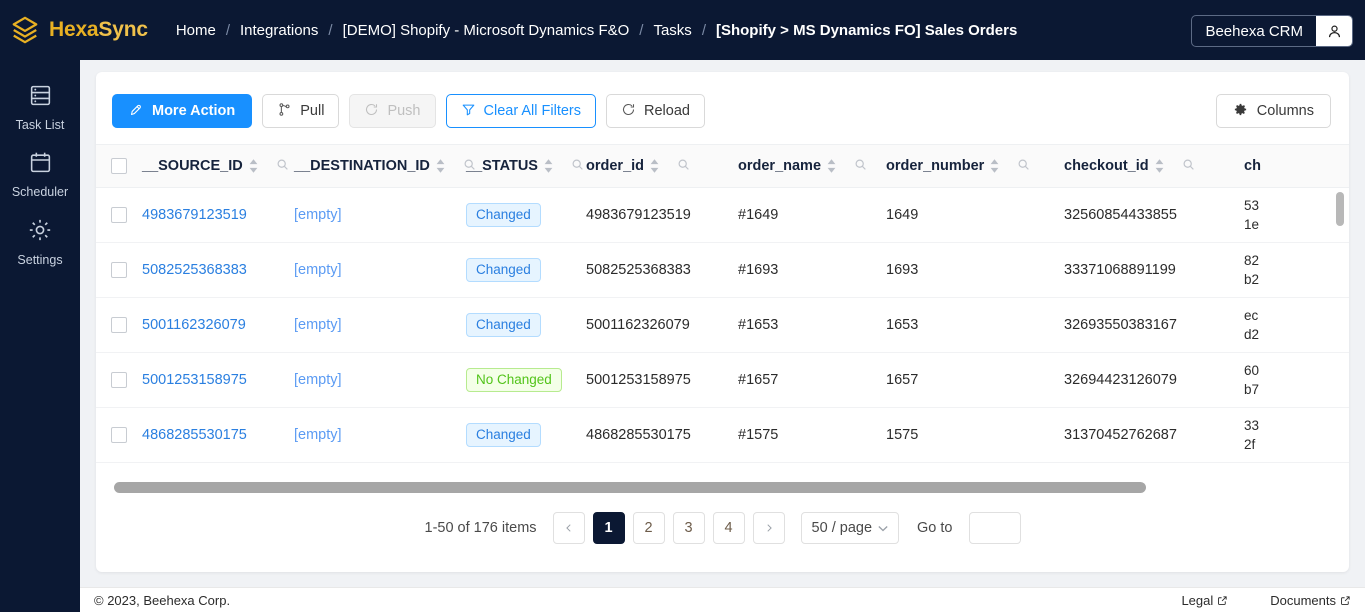 The height and width of the screenshot is (612, 1365). What do you see at coordinates (1120, 325) in the screenshot?
I see `cell-checkout-id: 32693550383167` at bounding box center [1120, 325].